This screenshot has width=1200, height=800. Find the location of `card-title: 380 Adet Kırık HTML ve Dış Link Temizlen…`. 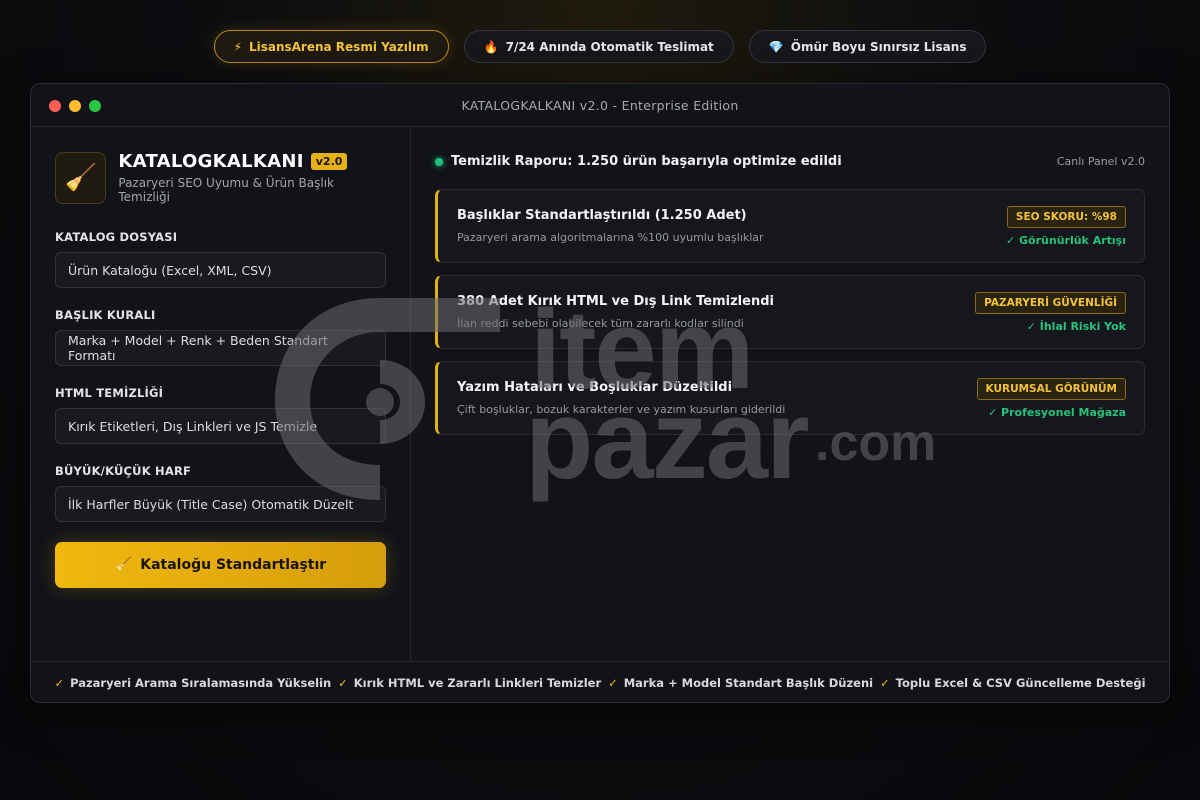

card-title: 380 Adet Kırık HTML ve Dış Link Temizlen… is located at coordinates (615, 301).